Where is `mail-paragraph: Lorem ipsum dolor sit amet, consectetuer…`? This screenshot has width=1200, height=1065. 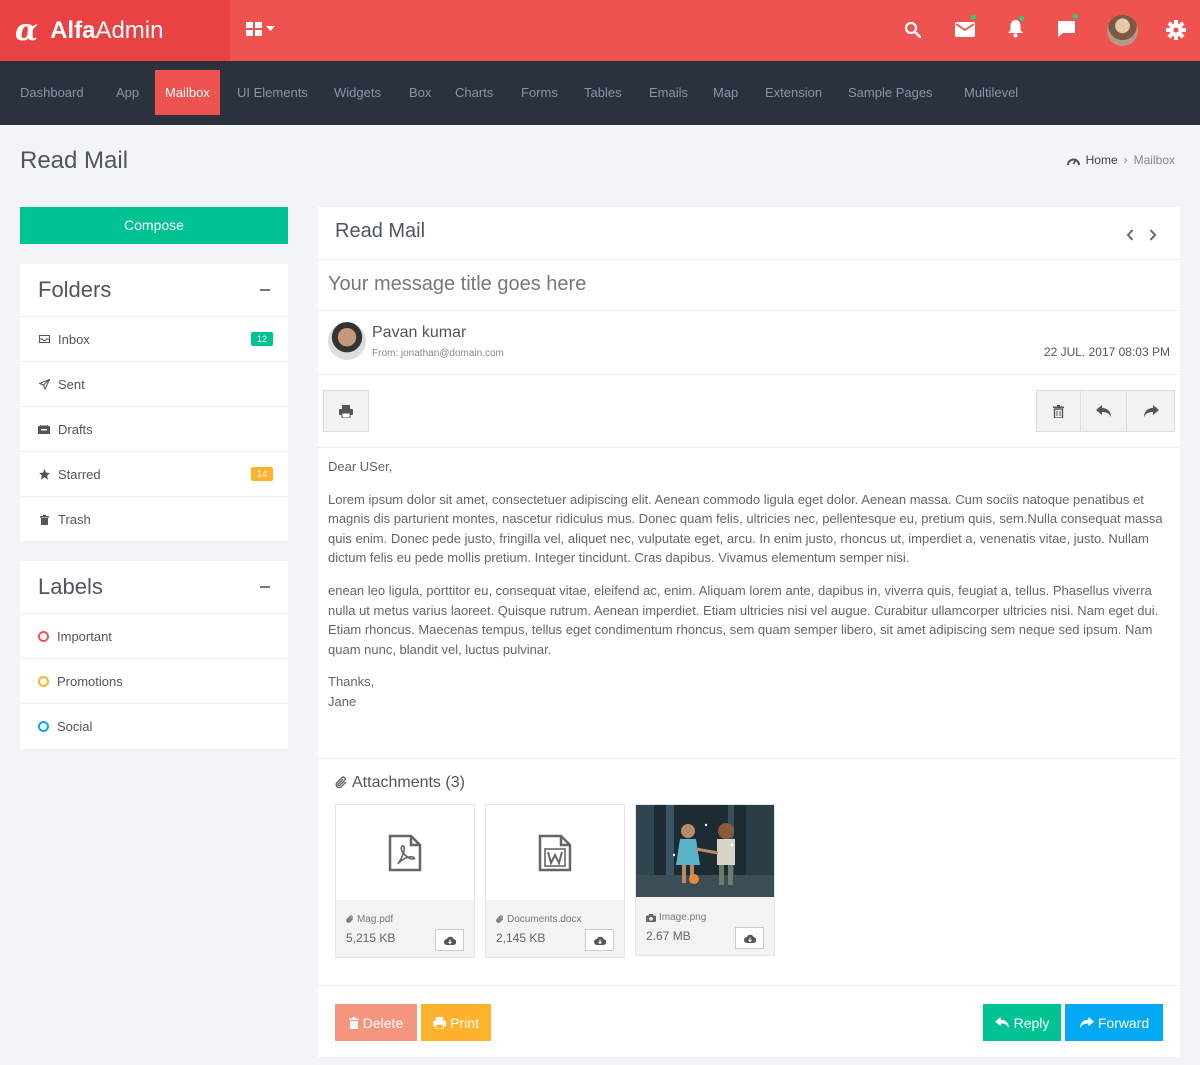
mail-paragraph: Lorem ipsum dolor sit amet, consectetuer… is located at coordinates (745, 528).